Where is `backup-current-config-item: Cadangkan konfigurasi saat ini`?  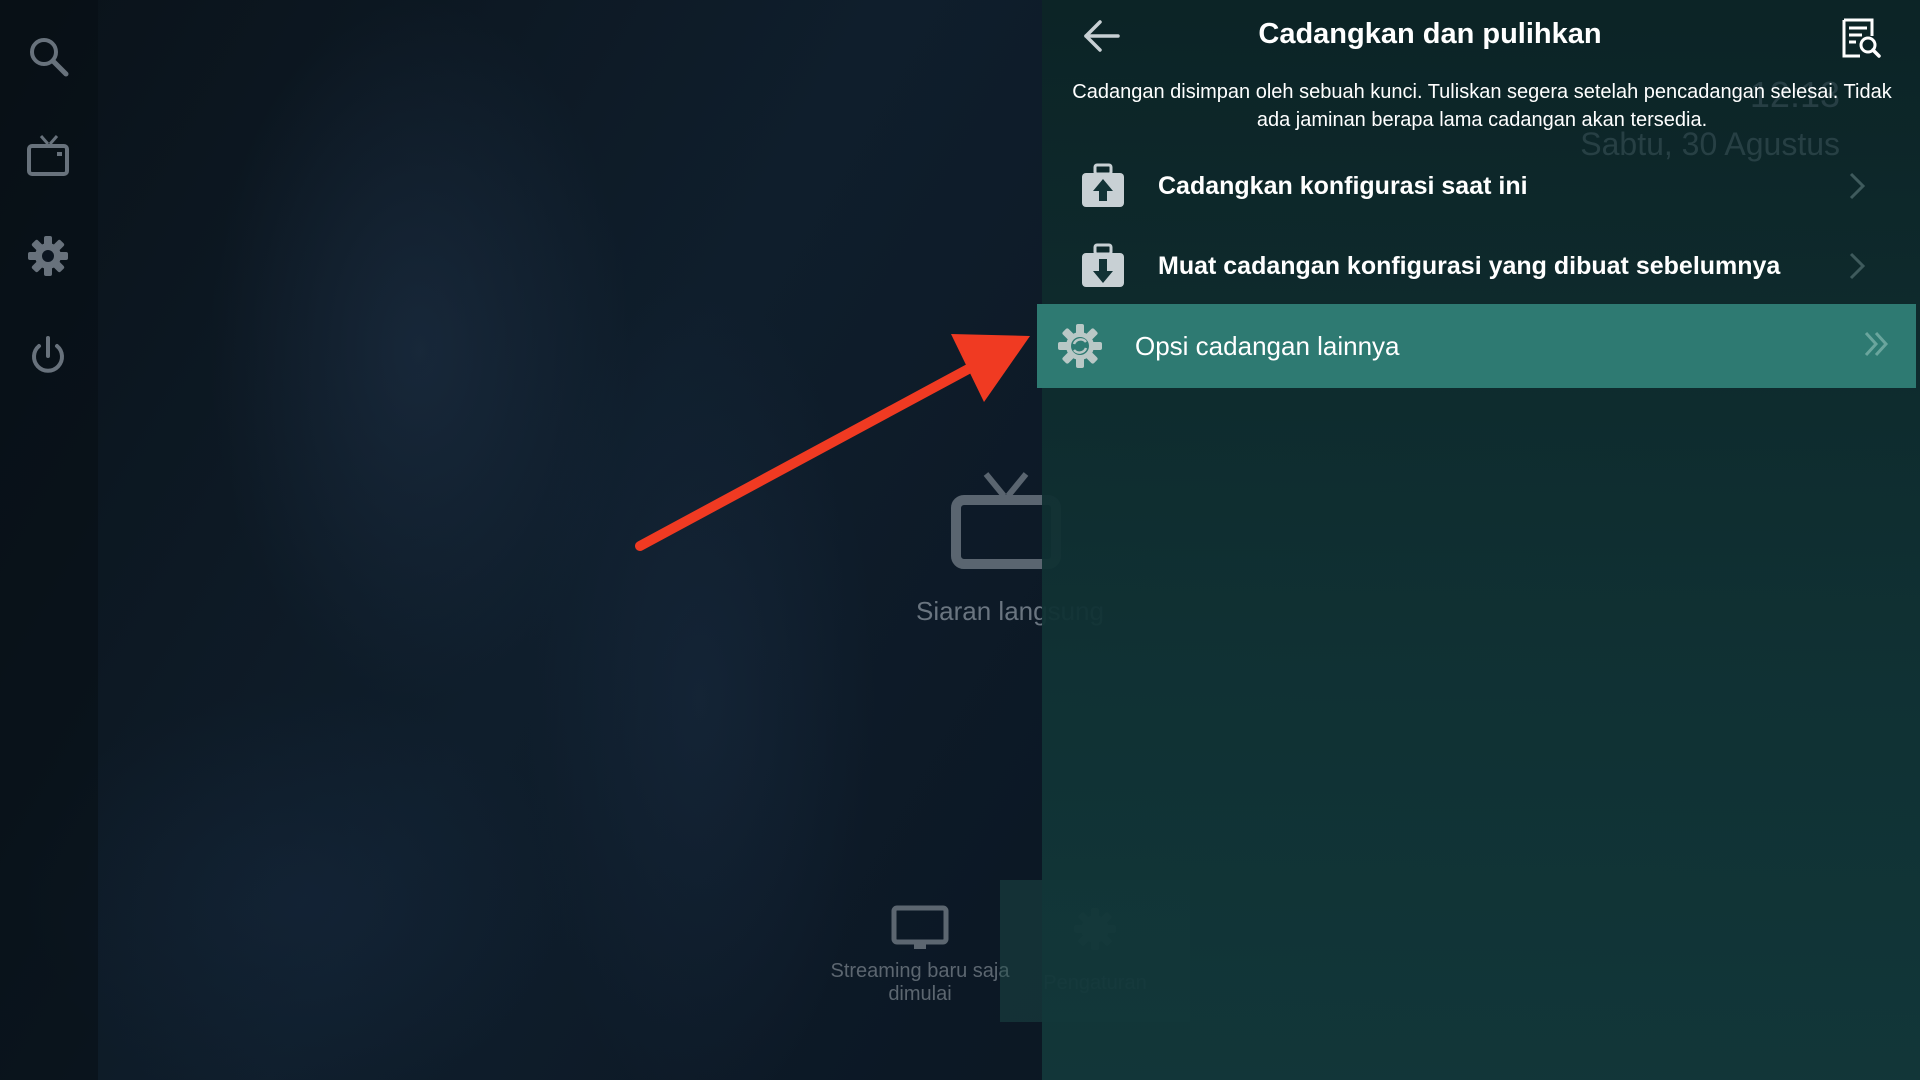
backup-current-config-item: Cadangkan konfigurasi saat ini is located at coordinates (1481, 186).